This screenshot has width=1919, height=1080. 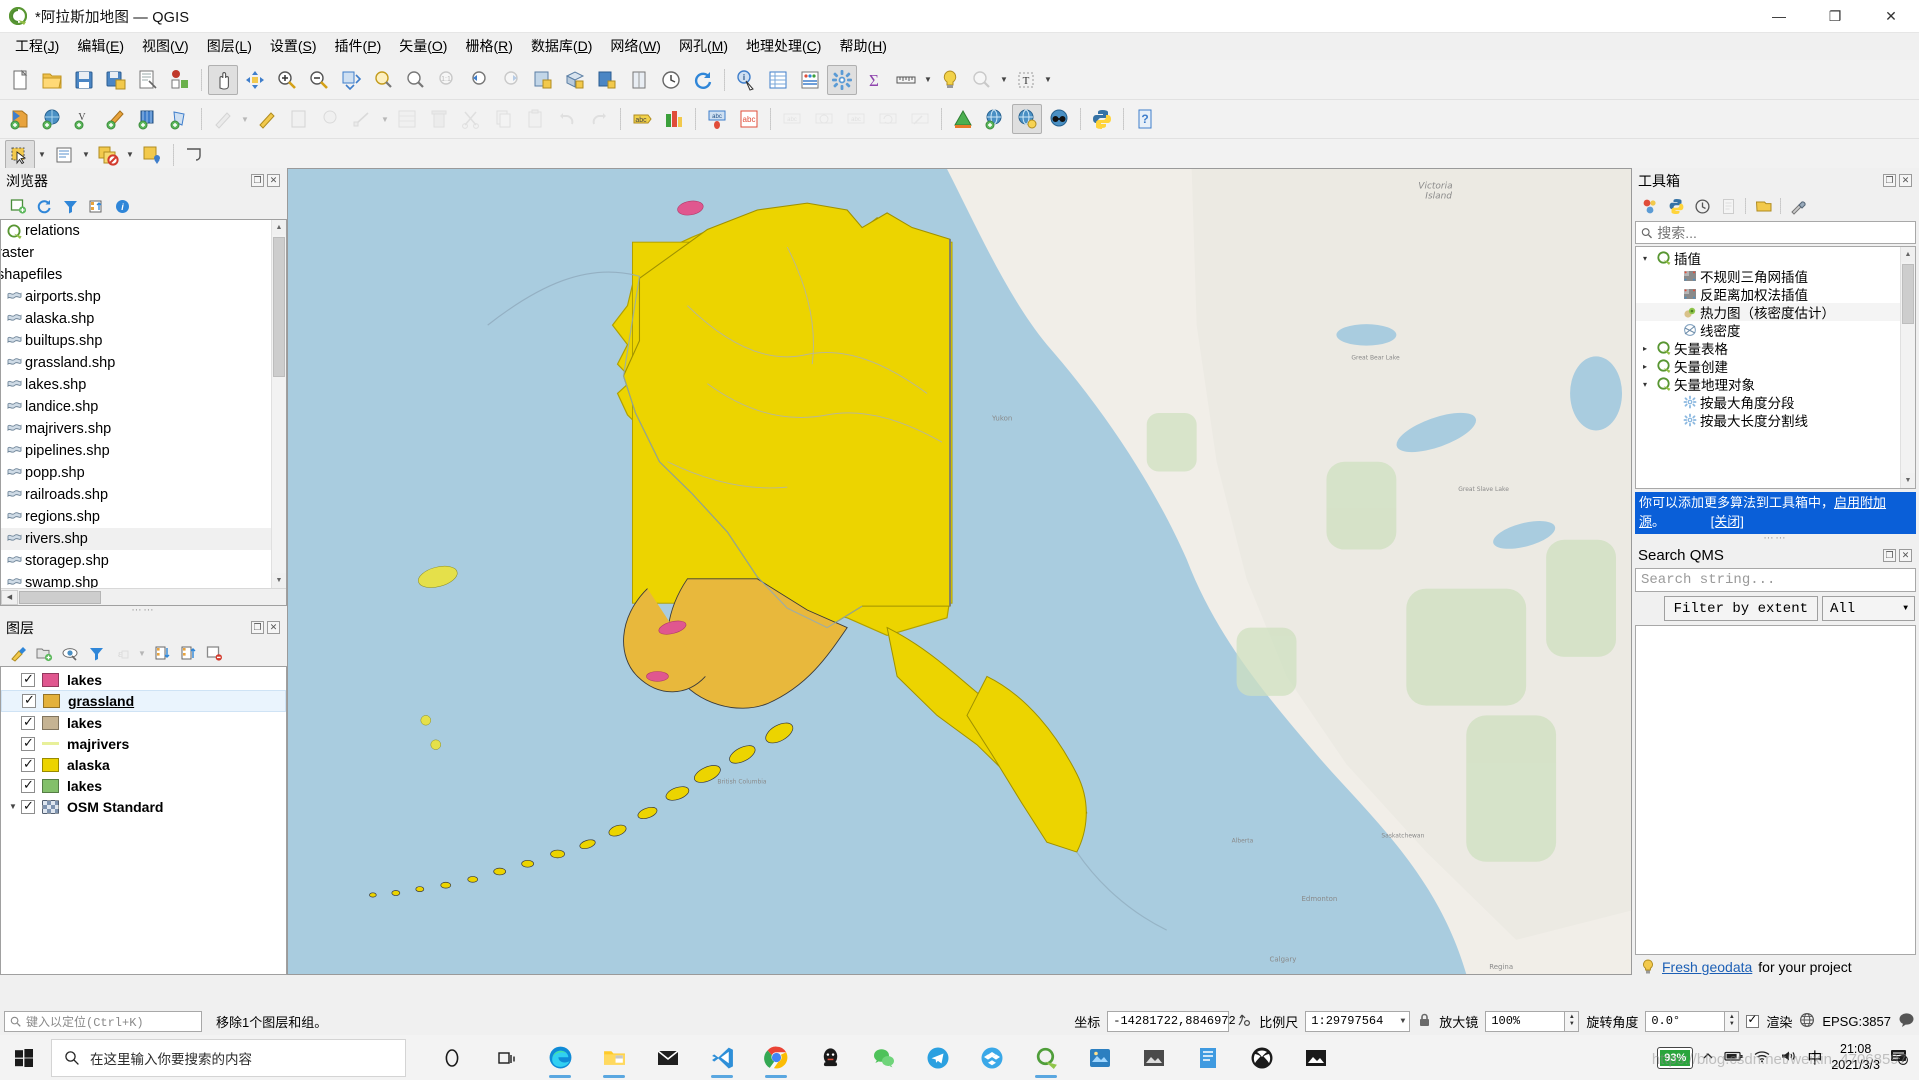 What do you see at coordinates (24, 1057) in the screenshot?
I see `windows-start-icon` at bounding box center [24, 1057].